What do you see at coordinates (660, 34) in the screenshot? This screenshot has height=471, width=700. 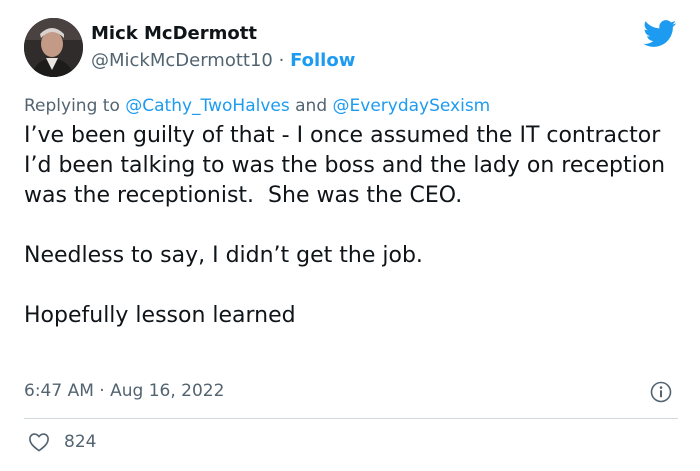 I see `twitter-bird-icon` at bounding box center [660, 34].